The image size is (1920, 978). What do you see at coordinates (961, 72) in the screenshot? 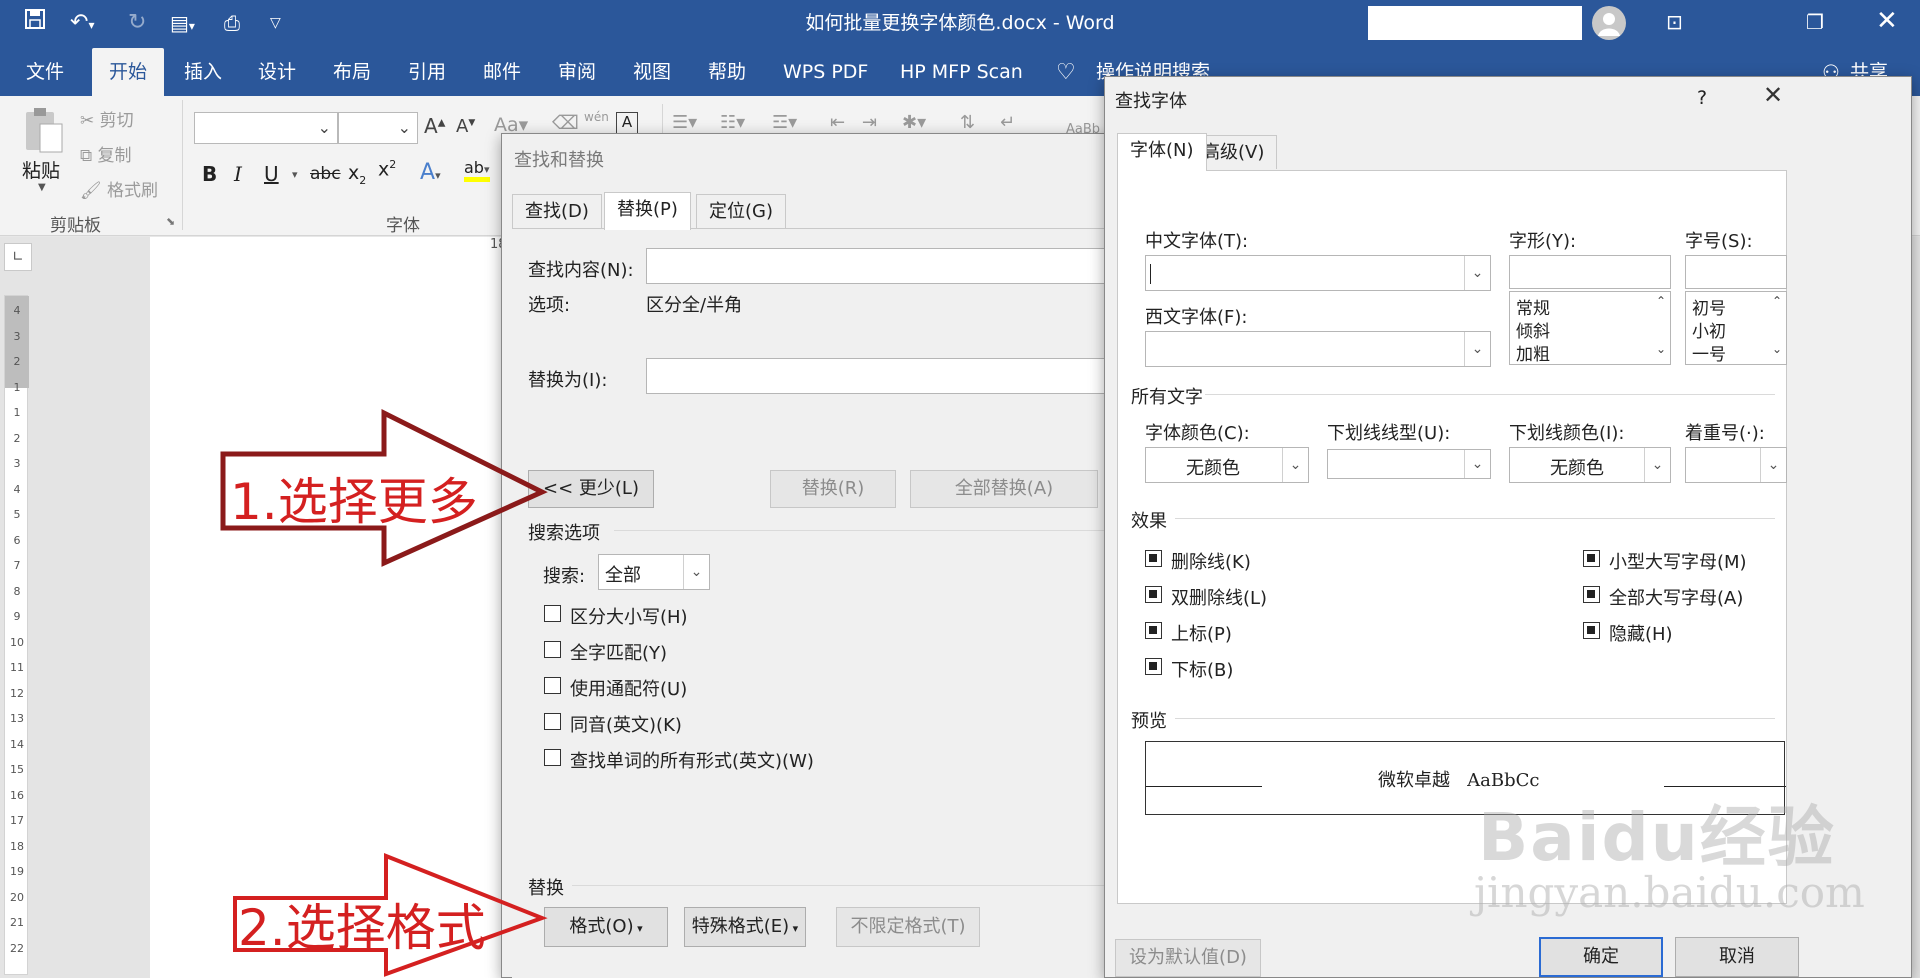
I see `tab-hp-mfp-scan: HP MFP Scan` at bounding box center [961, 72].